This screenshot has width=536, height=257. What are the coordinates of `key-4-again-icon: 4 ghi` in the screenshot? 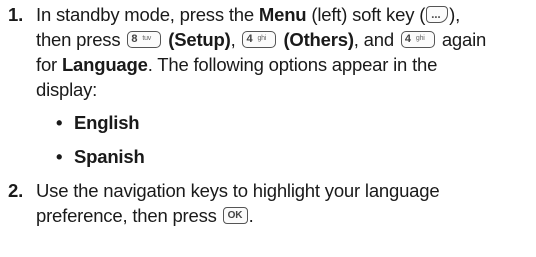 It's located at (417, 39).